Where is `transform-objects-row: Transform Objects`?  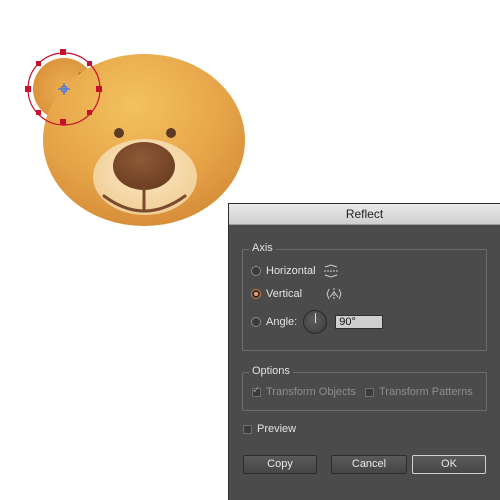 transform-objects-row: Transform Objects is located at coordinates (304, 391).